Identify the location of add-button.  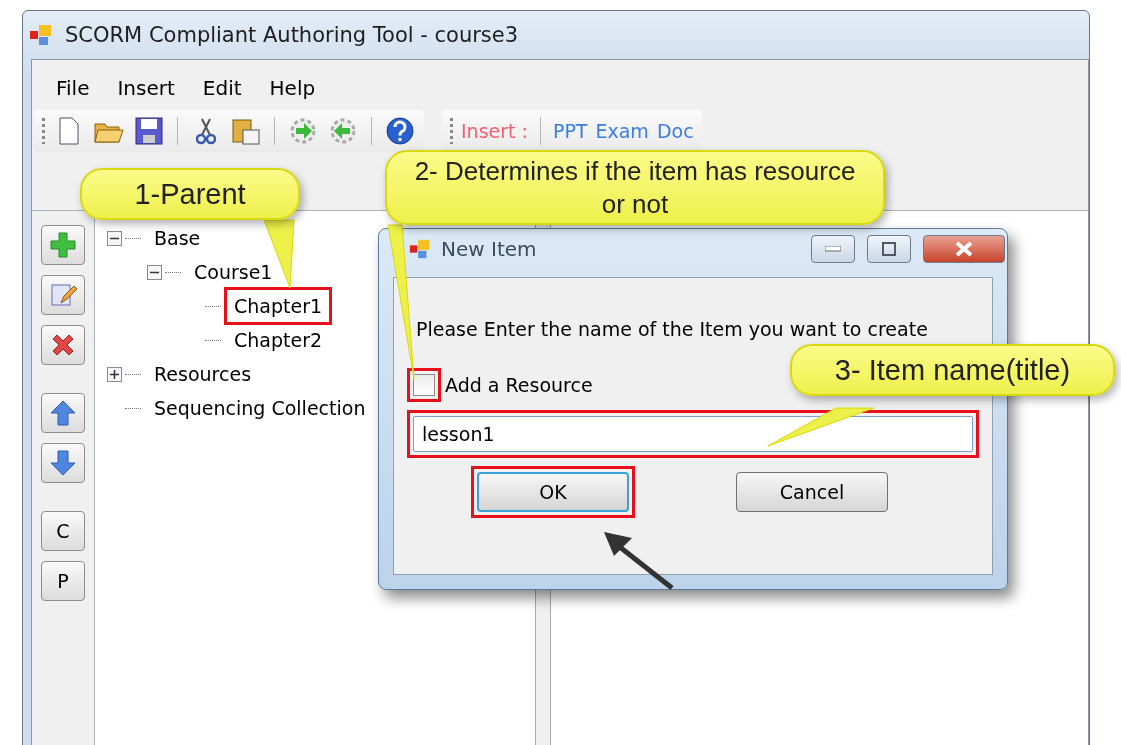
(63, 245).